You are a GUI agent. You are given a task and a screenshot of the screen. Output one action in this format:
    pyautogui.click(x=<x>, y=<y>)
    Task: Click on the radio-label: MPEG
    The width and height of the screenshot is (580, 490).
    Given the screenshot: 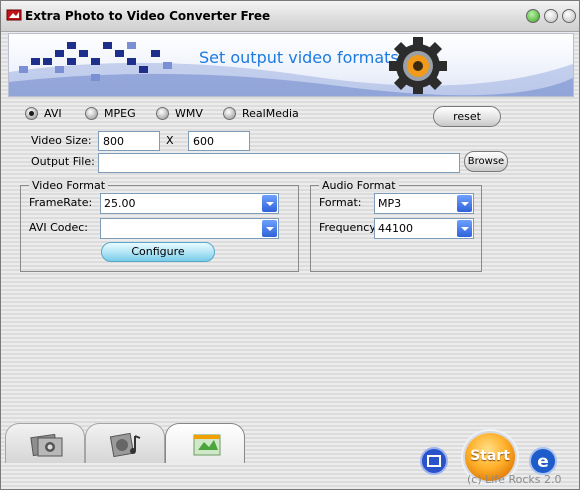 What is the action you would take?
    pyautogui.click(x=120, y=113)
    